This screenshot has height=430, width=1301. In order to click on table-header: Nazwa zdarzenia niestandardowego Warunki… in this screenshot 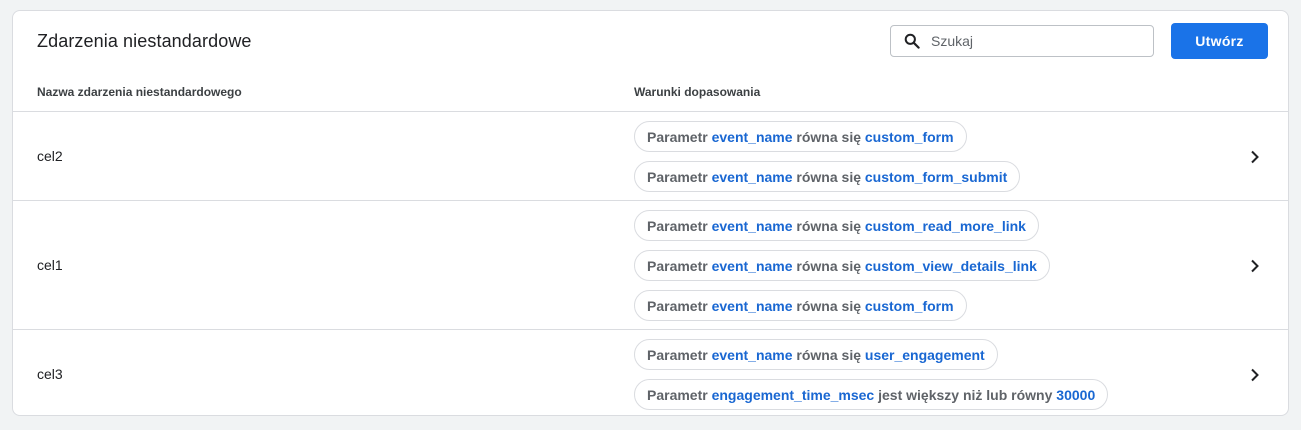, I will do `click(650, 92)`.